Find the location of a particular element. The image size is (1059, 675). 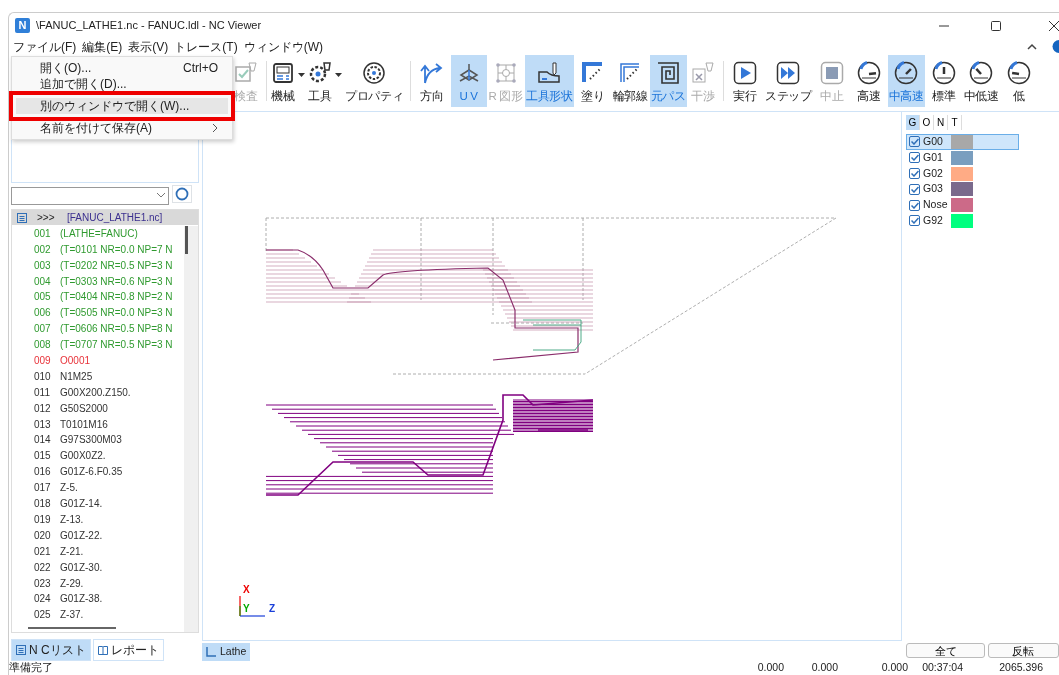

code-line: (T=0505 NR=0.0 NP=3 N is located at coordinates (116, 313).